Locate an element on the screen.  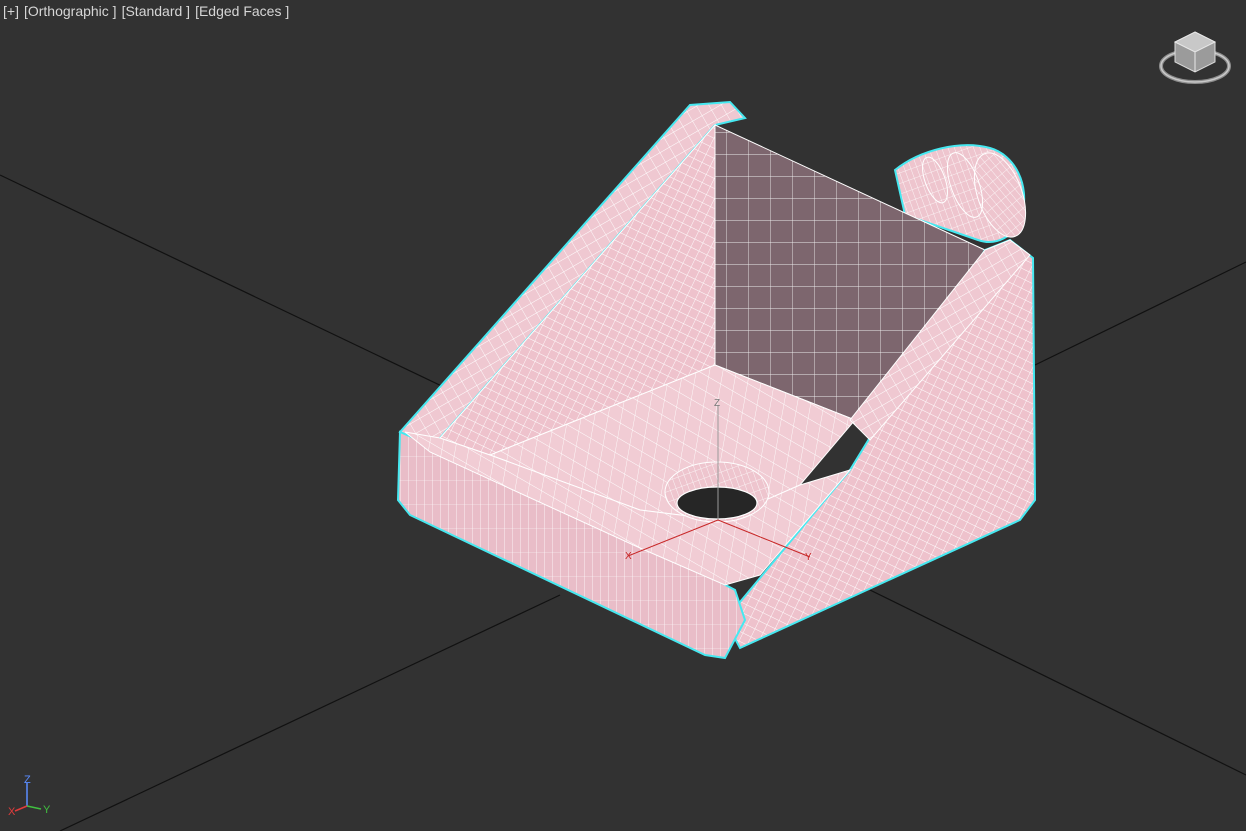
triad-z-label: Z is located at coordinates (27, 780).